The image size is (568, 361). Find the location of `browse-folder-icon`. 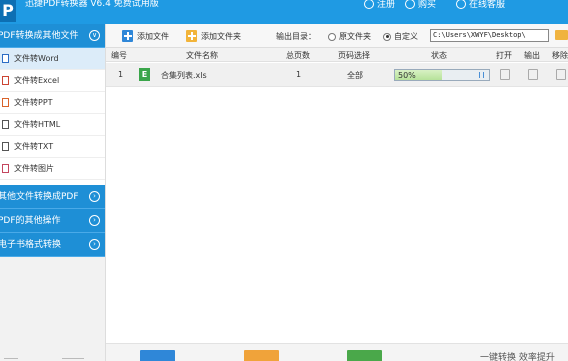

browse-folder-icon is located at coordinates (561, 35).